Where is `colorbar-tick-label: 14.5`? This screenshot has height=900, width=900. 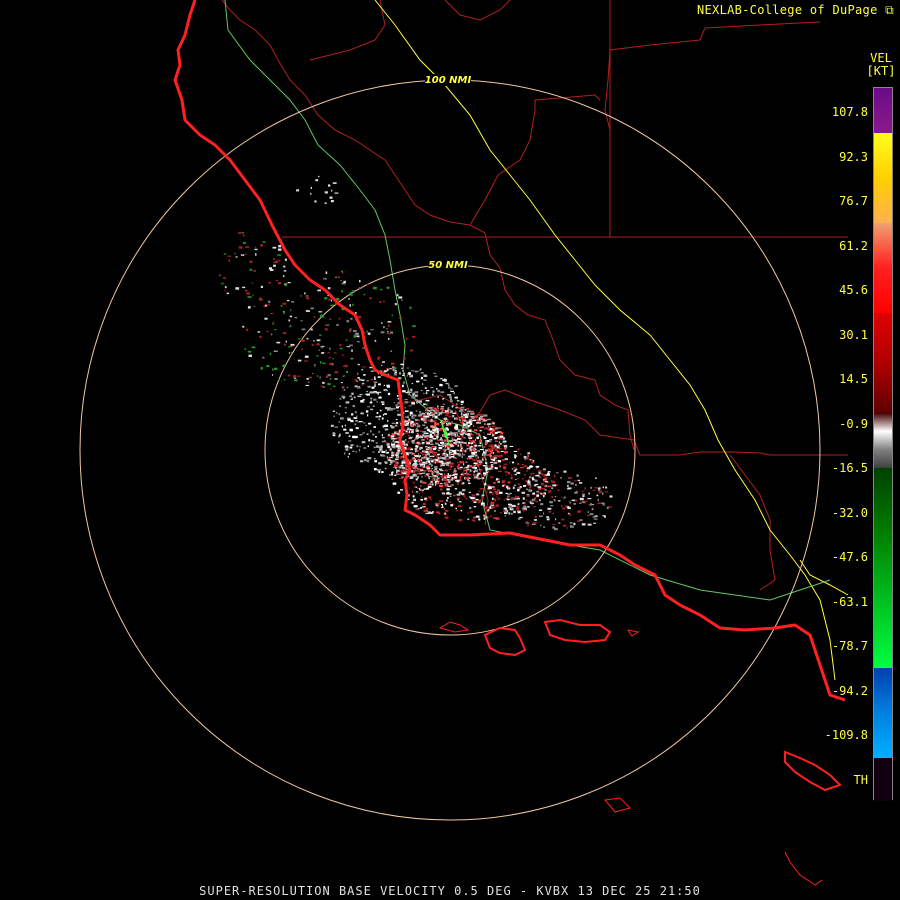
colorbar-tick-label: 14.5 is located at coordinates (853, 379).